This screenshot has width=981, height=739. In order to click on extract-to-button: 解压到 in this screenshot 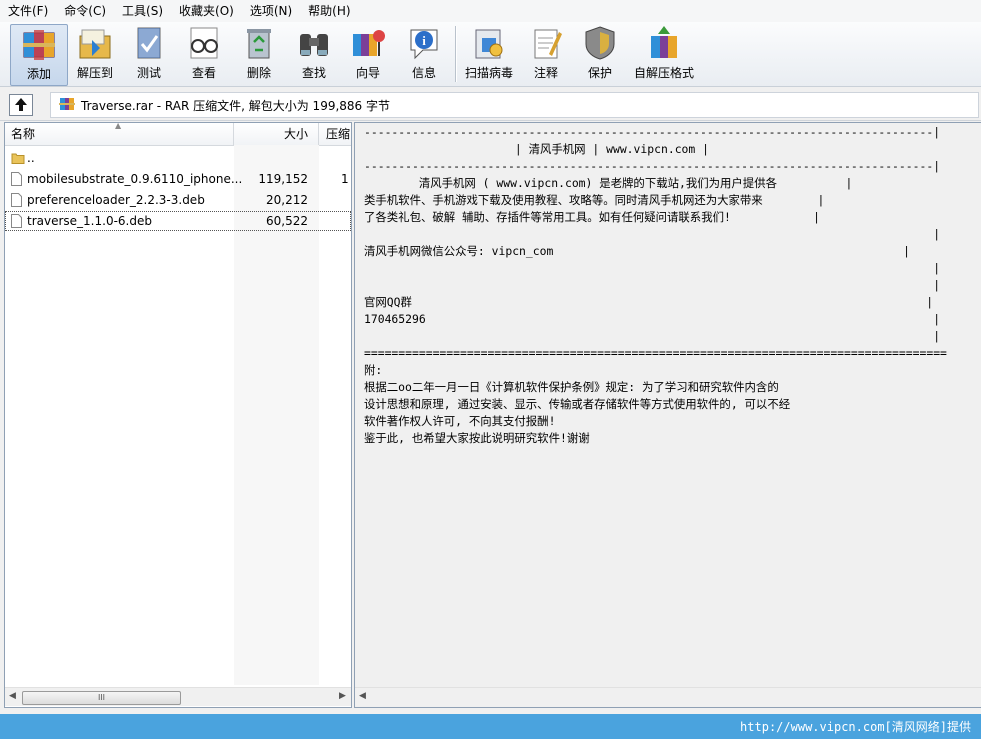, I will do `click(95, 54)`.